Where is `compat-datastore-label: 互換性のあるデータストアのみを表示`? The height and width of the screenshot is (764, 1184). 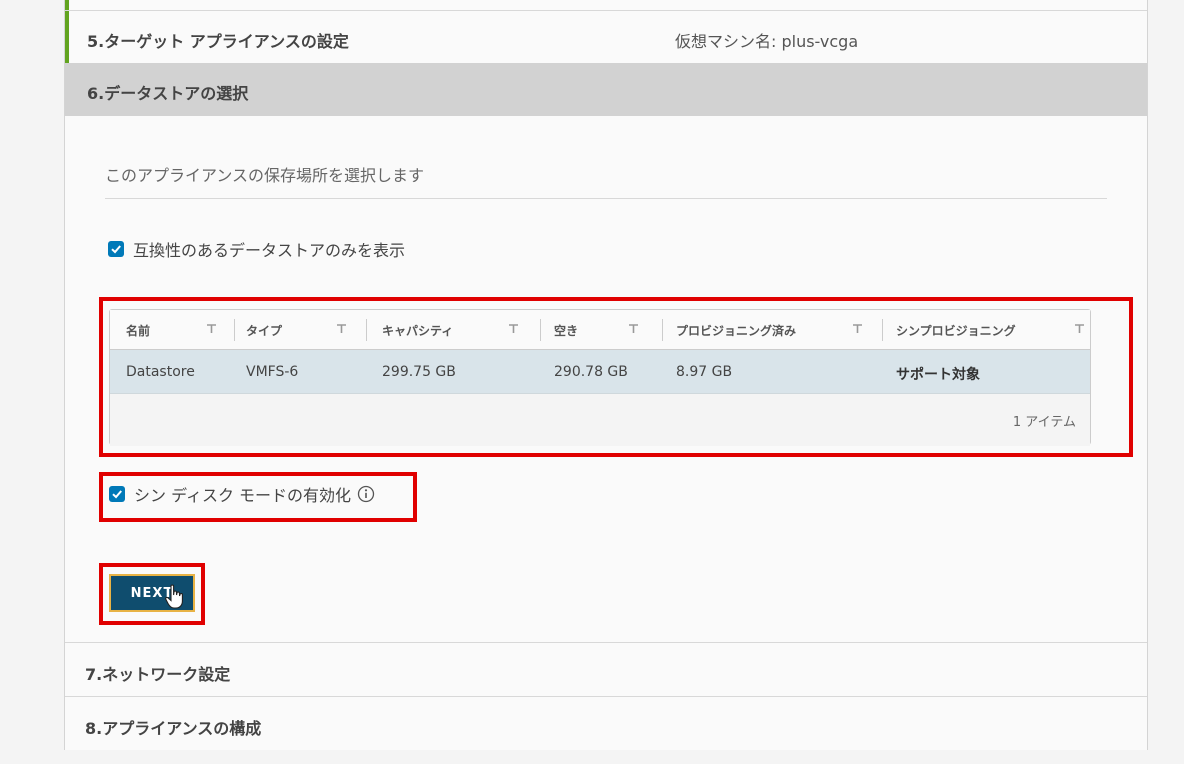
compat-datastore-label: 互換性のあるデータストアのみを表示 is located at coordinates (269, 250).